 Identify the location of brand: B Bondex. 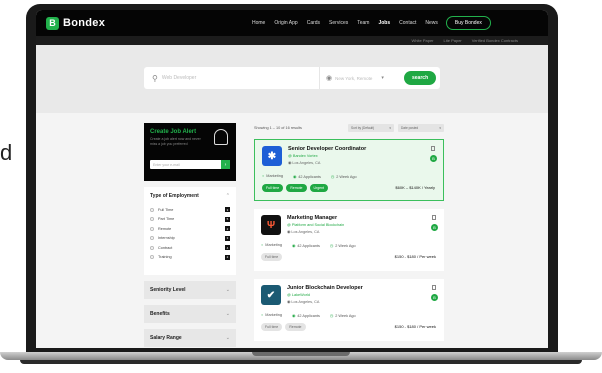
(116, 23).